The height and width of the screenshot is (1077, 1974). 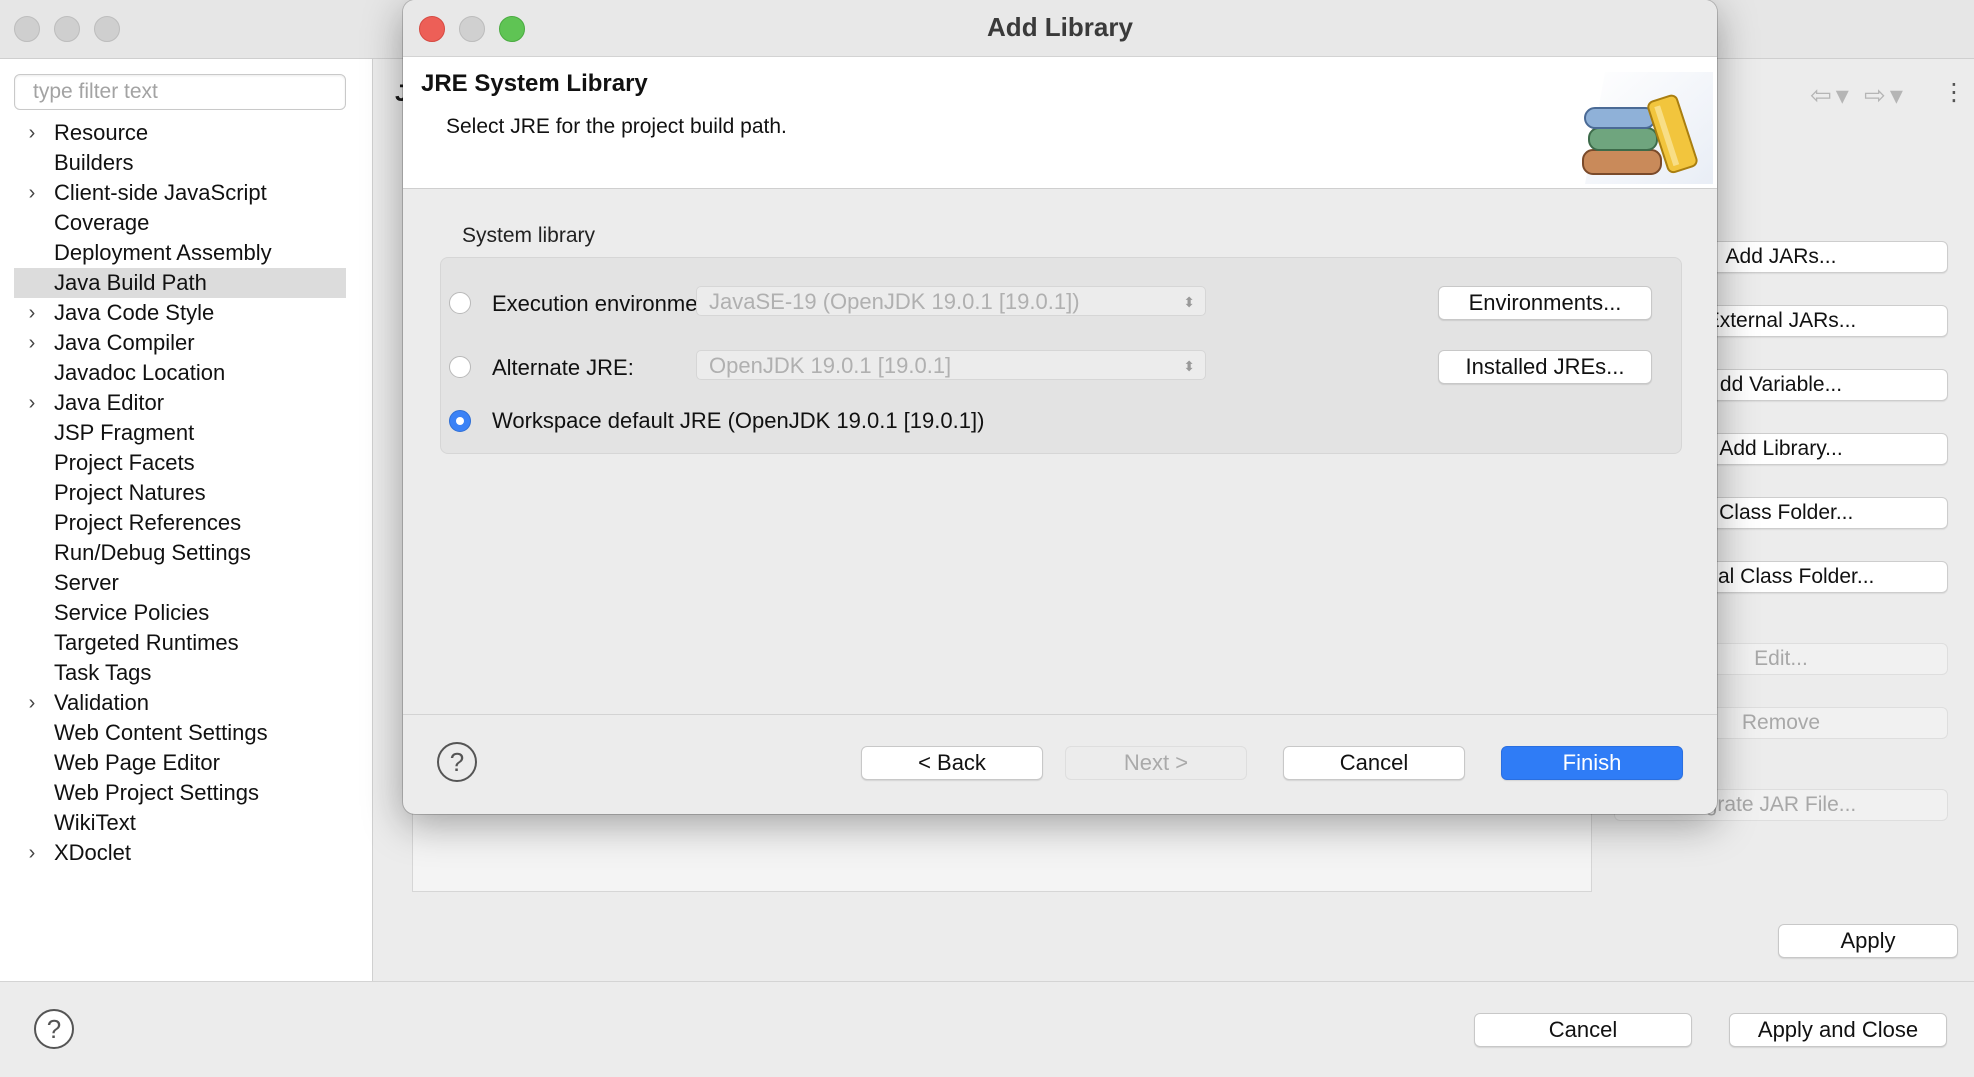 What do you see at coordinates (460, 367) in the screenshot?
I see `alt-jre-radio` at bounding box center [460, 367].